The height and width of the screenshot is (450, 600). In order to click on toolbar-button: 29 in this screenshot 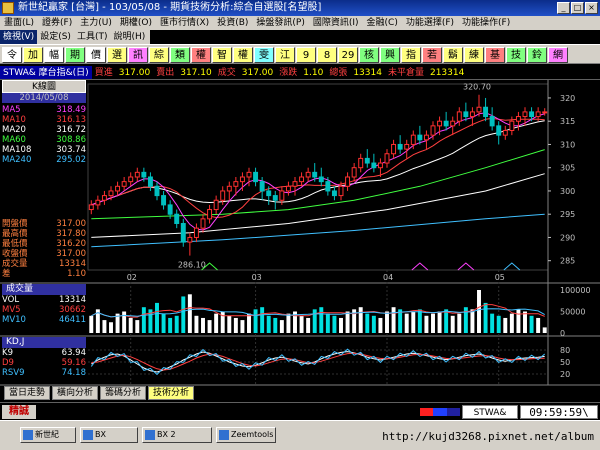, I will do `click(348, 55)`.